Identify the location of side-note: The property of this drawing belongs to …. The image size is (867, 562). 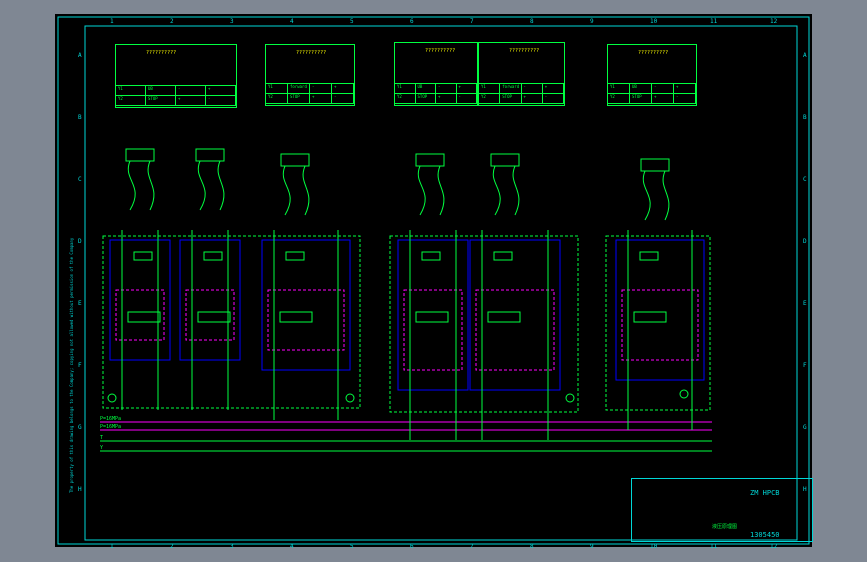
(71, 365).